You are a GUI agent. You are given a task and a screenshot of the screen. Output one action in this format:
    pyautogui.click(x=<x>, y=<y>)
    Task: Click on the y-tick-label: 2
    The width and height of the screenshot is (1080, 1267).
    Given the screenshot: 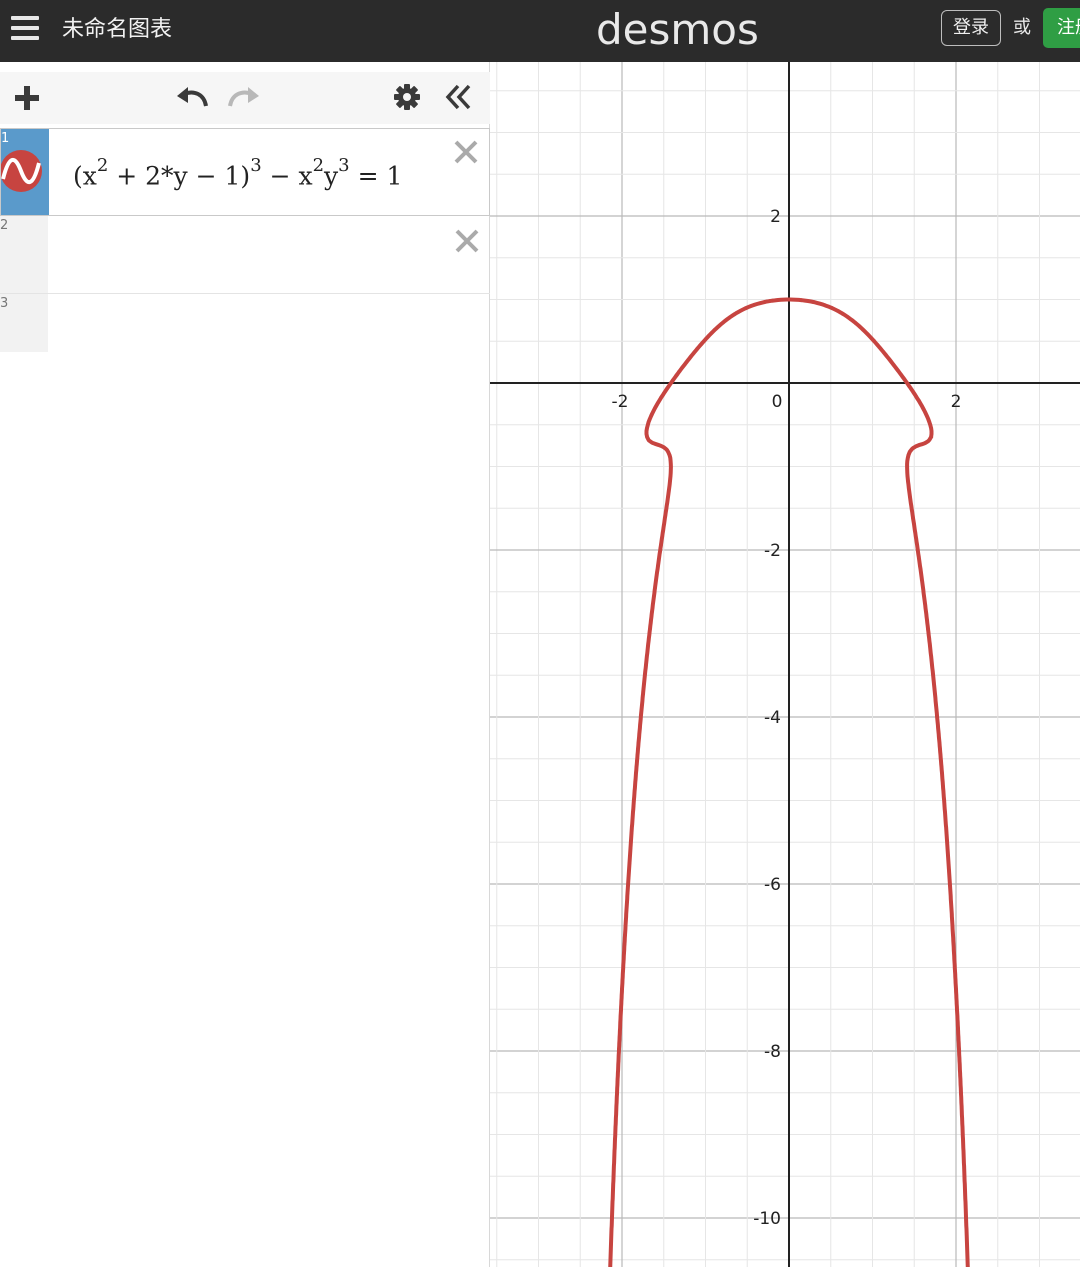 What is the action you would take?
    pyautogui.click(x=775, y=217)
    